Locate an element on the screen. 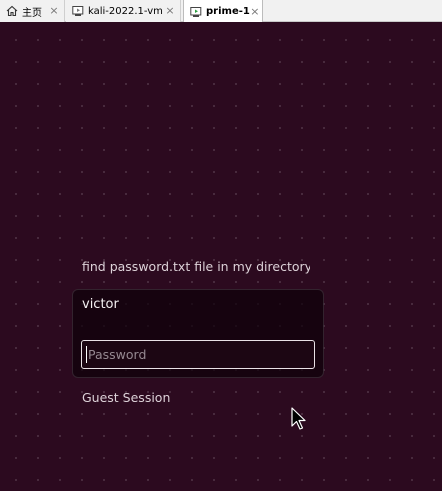 The image size is (442, 491). vm-tab-bar: 主页 × kali-2022.1-vm × prime-1 × is located at coordinates (221, 11).